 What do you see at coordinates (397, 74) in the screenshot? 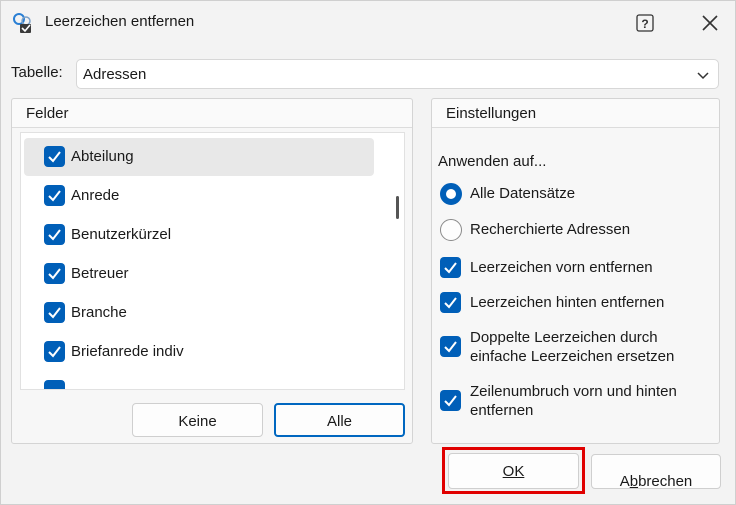
I see `table-select: Adressen` at bounding box center [397, 74].